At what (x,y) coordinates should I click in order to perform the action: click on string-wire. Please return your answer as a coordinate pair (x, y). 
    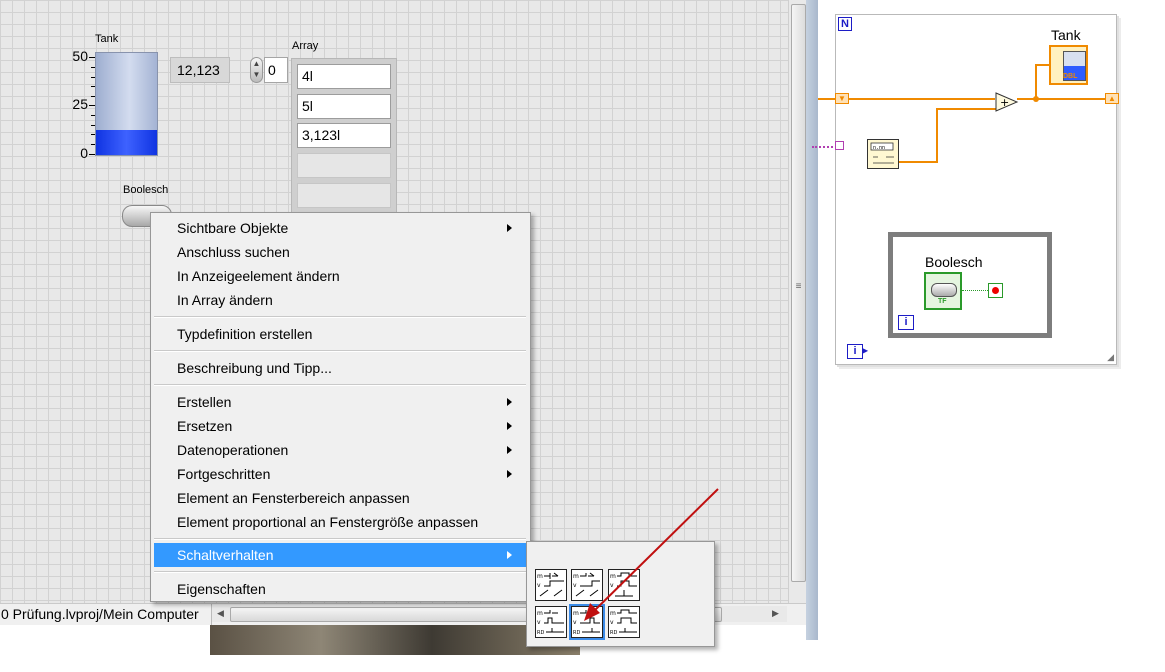
    Looking at the image, I should click on (824, 147).